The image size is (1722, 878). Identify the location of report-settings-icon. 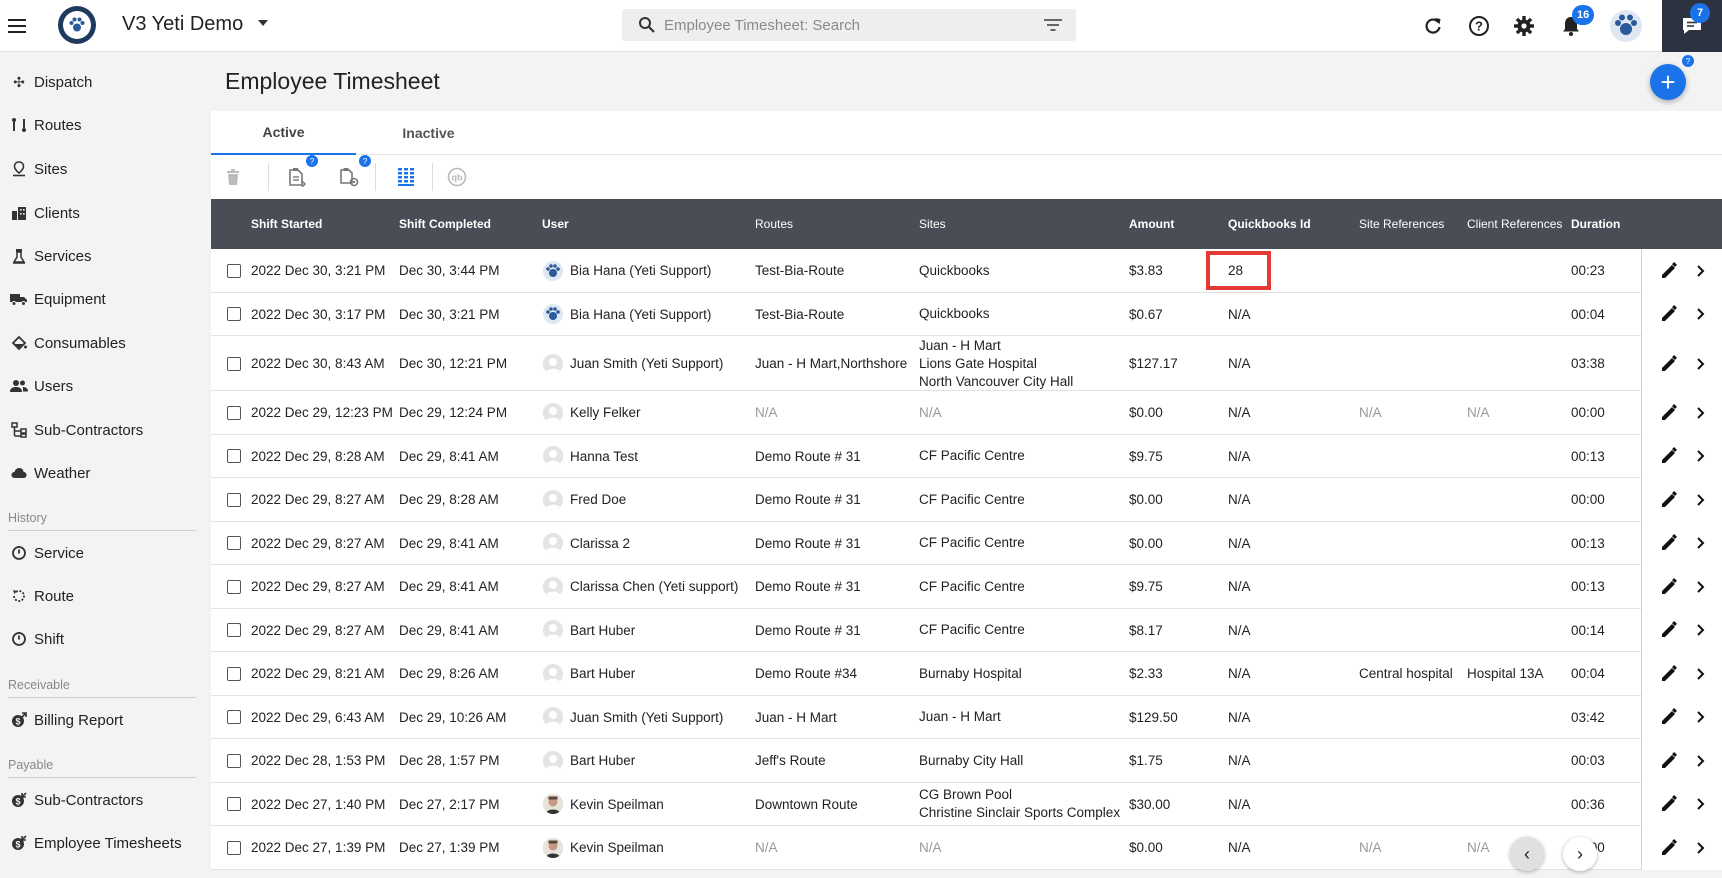
(349, 177).